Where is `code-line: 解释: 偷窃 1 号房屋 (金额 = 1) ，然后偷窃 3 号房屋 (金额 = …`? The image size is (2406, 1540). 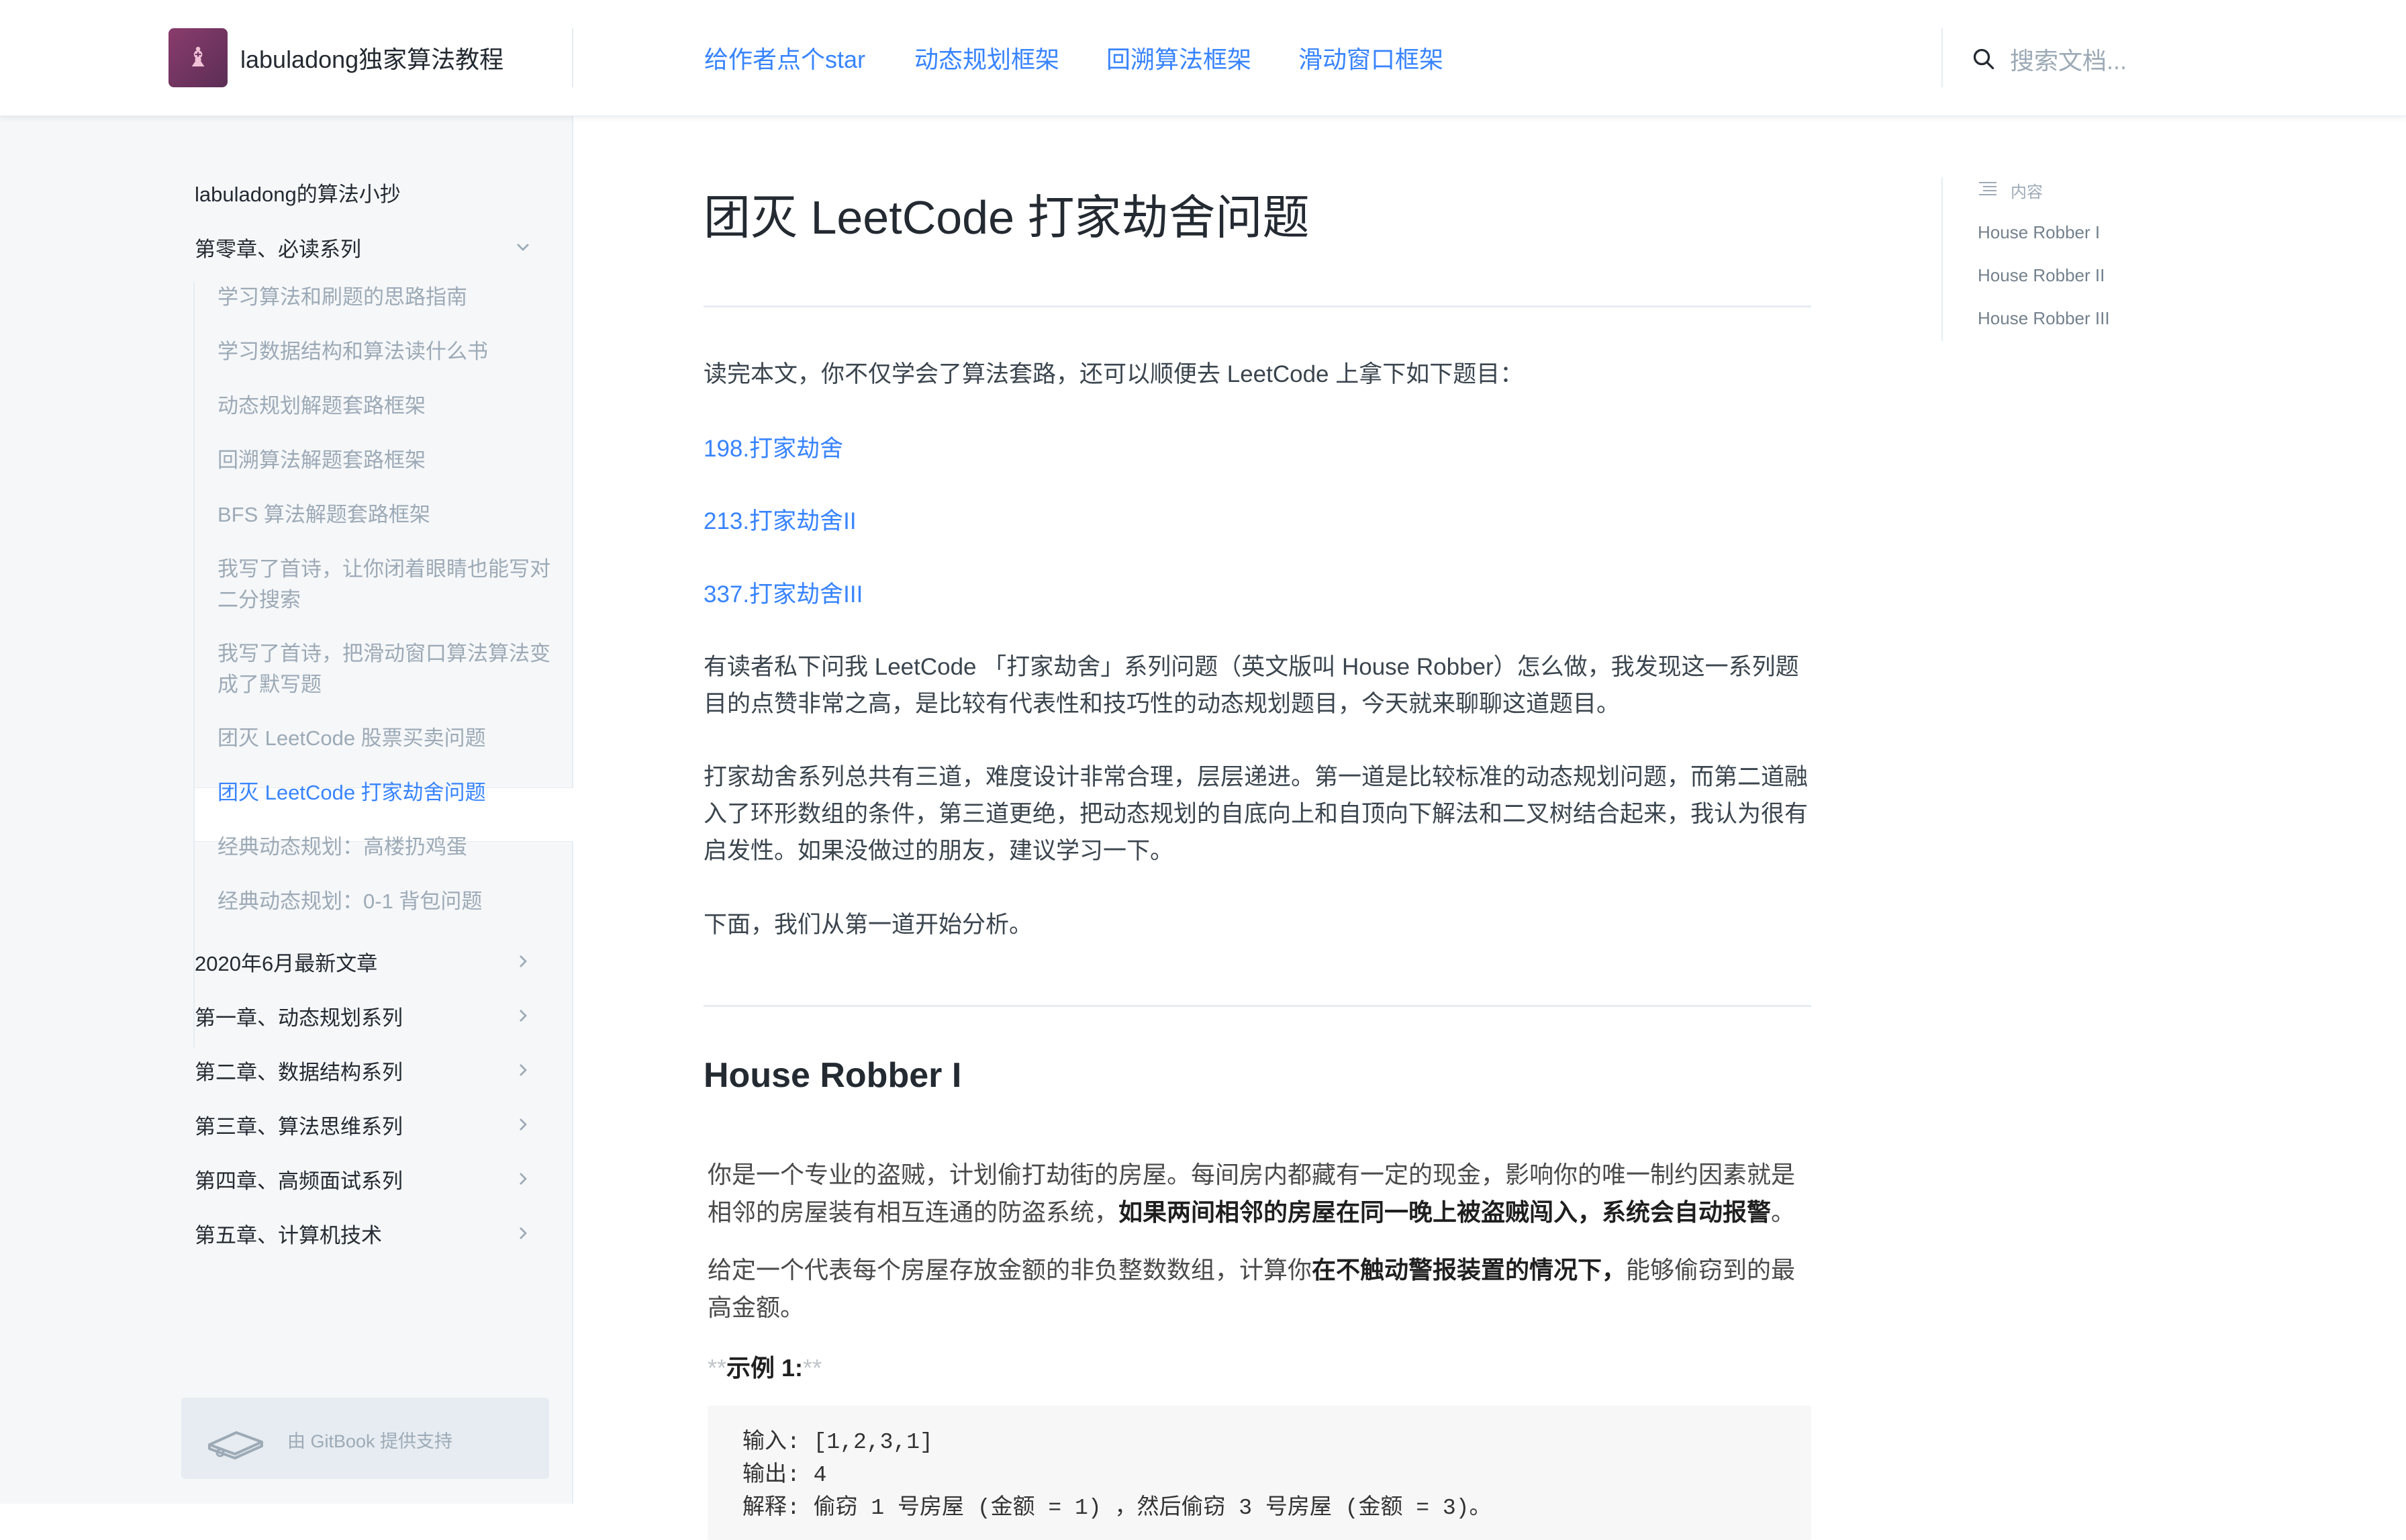
code-line: 解释: 偷窃 1 号房屋 (金额 = 1) ，然后偷窃 3 号房屋 (金额 = … is located at coordinates (1117, 1508).